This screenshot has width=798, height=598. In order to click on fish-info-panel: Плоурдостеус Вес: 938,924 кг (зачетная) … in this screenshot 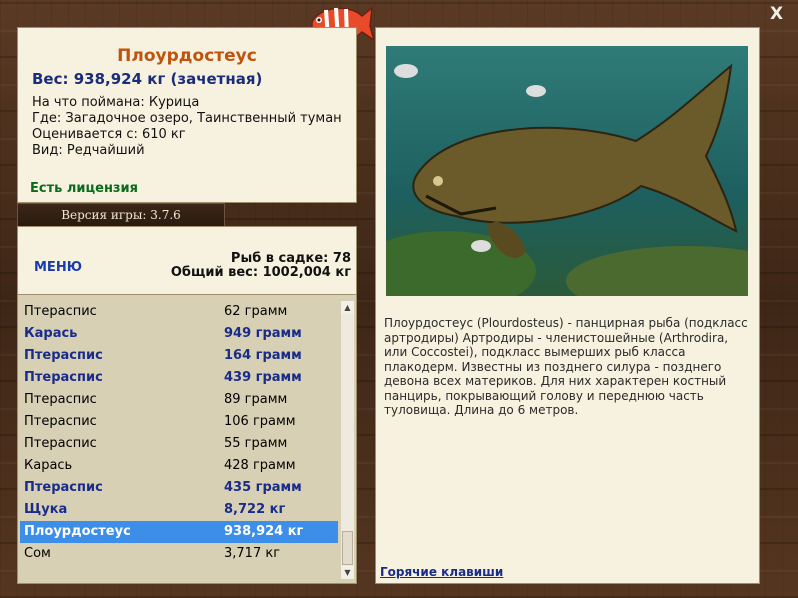, I will do `click(187, 115)`.